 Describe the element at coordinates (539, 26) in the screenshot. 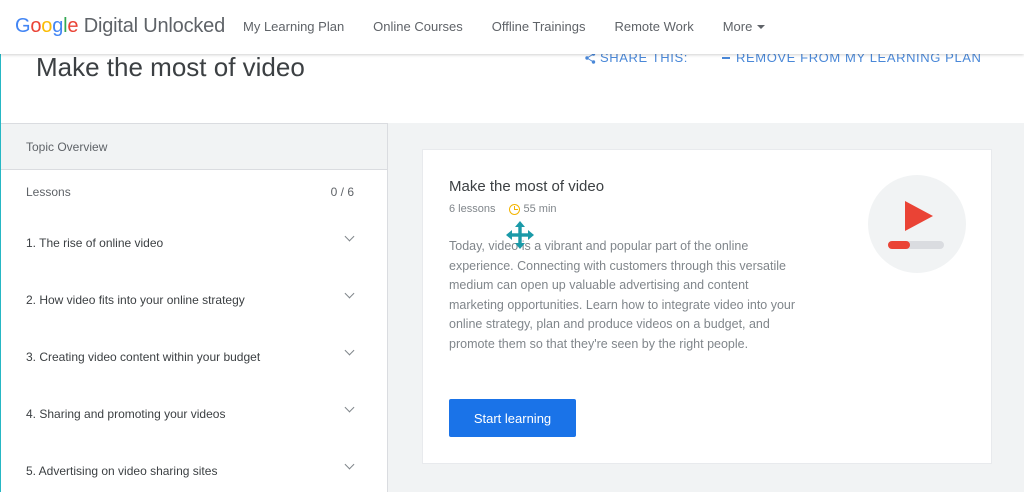

I see `nav-offline-trainings: Offline Trainings` at that location.